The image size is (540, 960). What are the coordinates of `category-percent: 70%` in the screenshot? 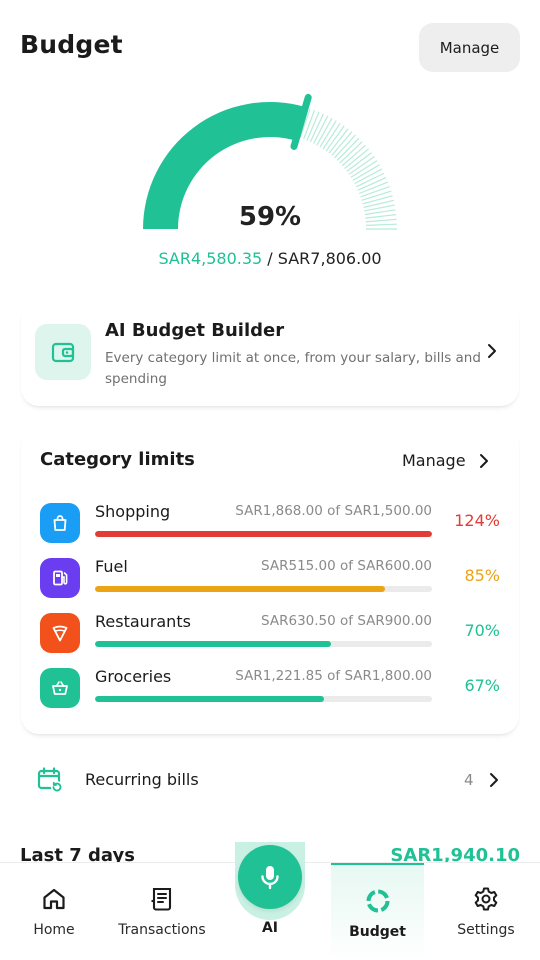 It's located at (482, 630).